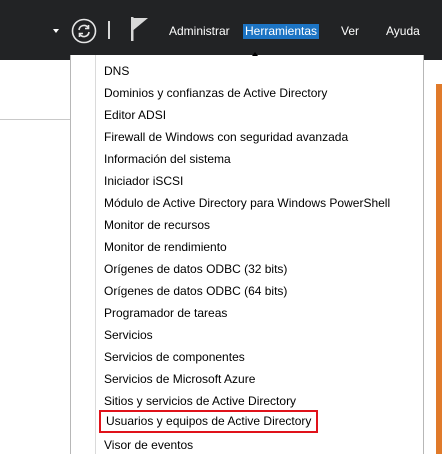  Describe the element at coordinates (135, 115) in the screenshot. I see `menu-item-editor-adsi: Editor ADSI` at that location.